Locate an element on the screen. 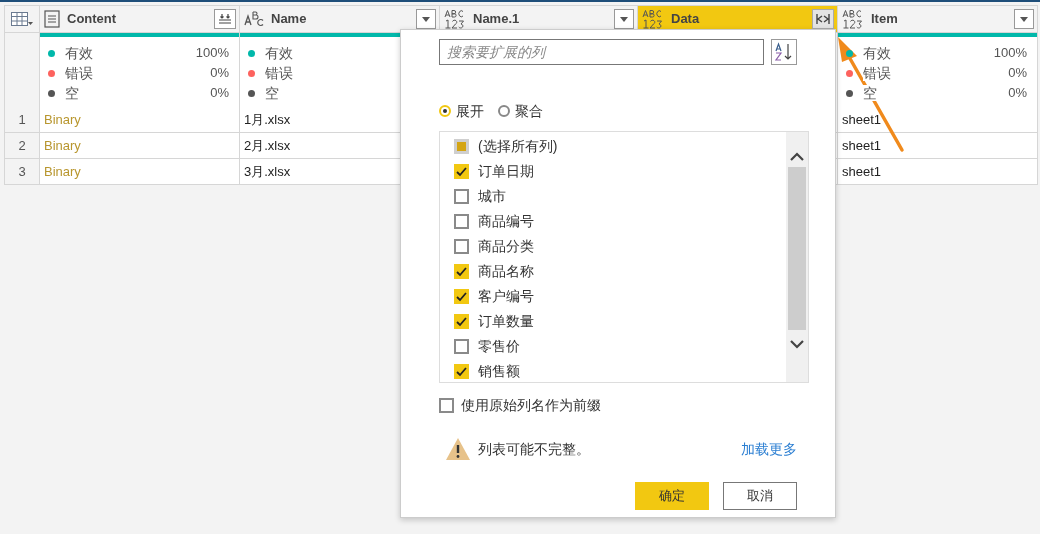 This screenshot has width=1040, height=534. scroll-up-icon is located at coordinates (797, 157).